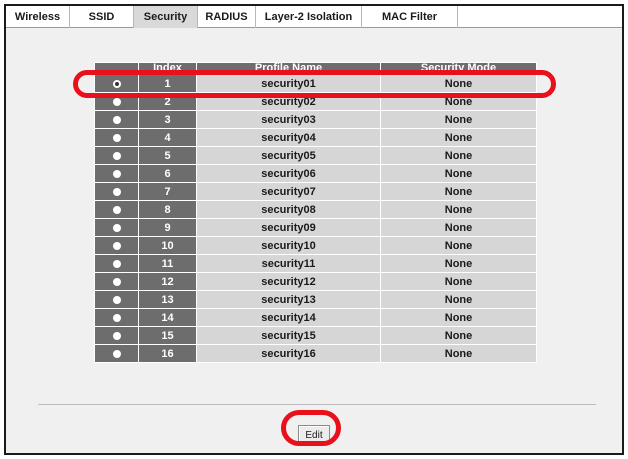  I want to click on table-row: 1 security01 None, so click(315, 83).